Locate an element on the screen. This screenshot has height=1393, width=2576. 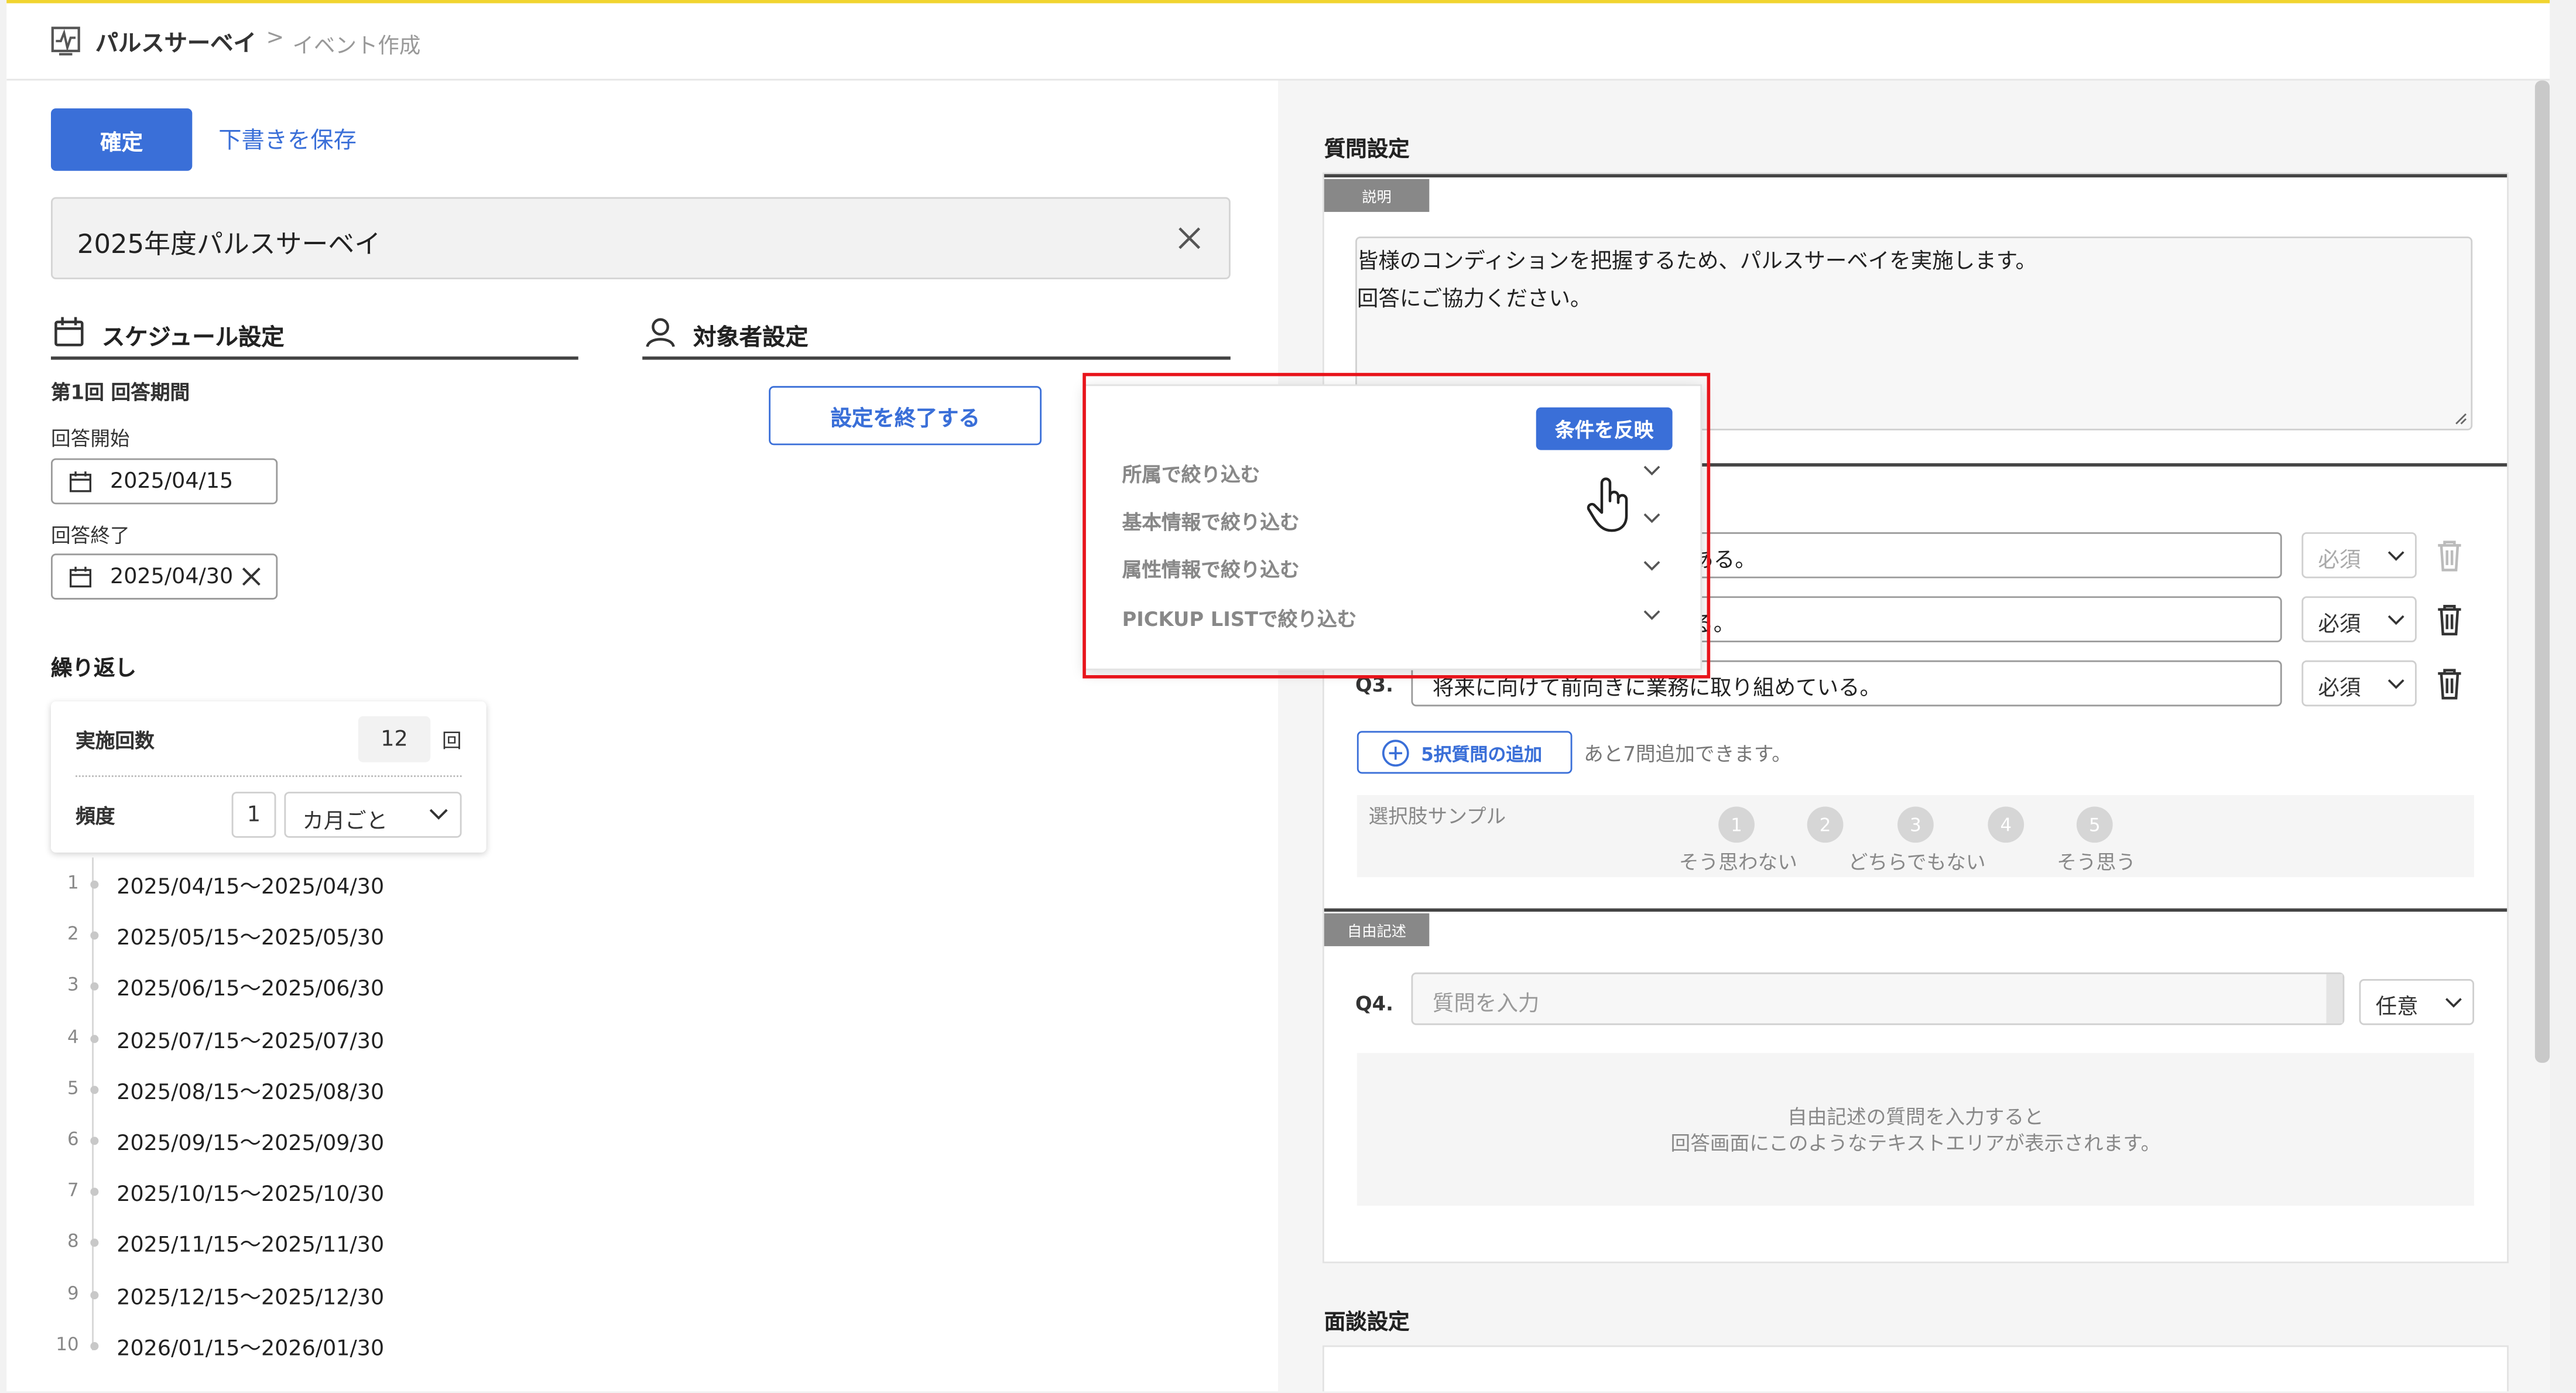
interview-card is located at coordinates (1915, 1368).